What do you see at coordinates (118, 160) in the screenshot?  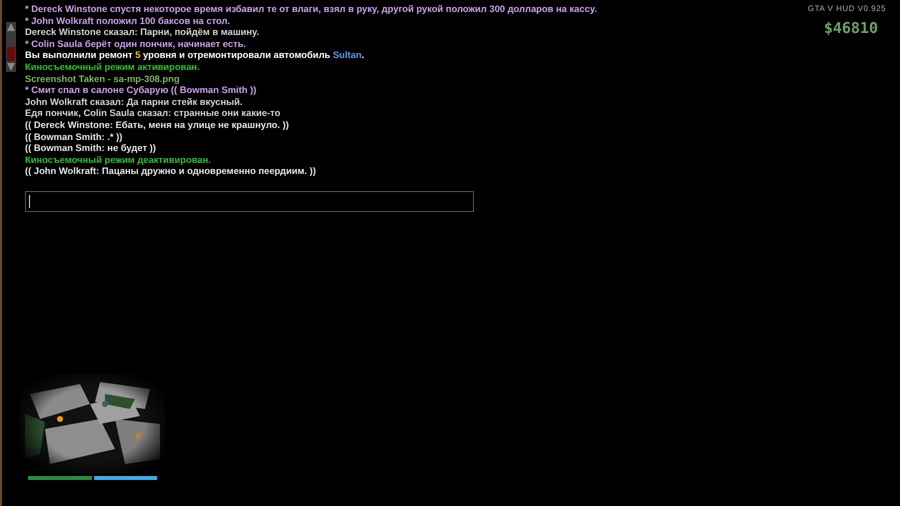 I see `chat-message: Киносъемочный режим деактивирован.` at bounding box center [118, 160].